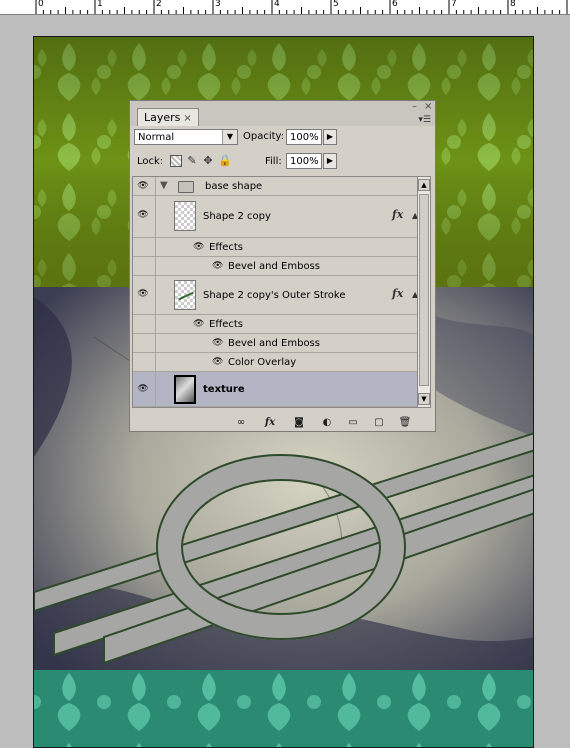  I want to click on blend-mode-select: Normal ▼, so click(186, 137).